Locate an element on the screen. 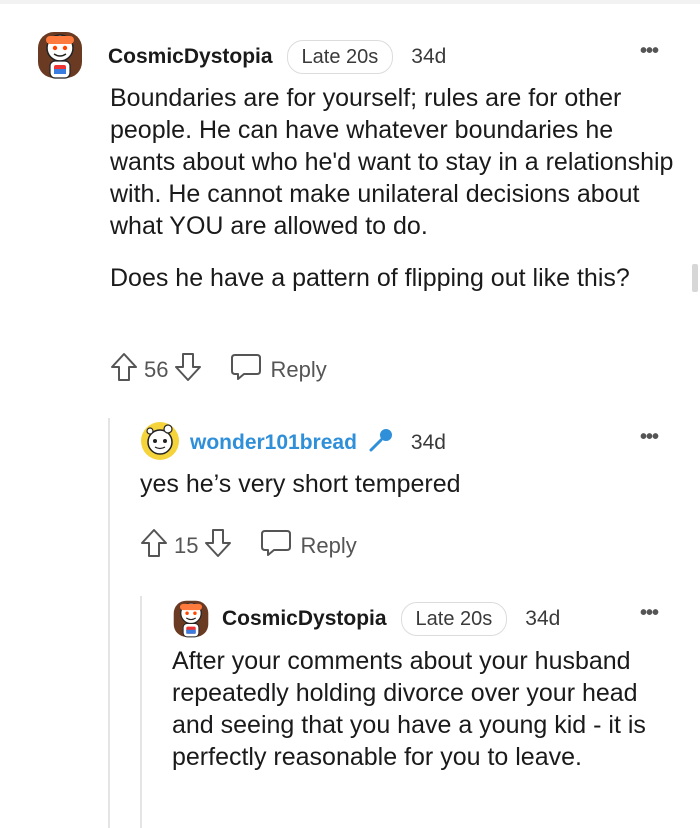 The height and width of the screenshot is (828, 700). comment-body: yes he’s very short tempered is located at coordinates (410, 494).